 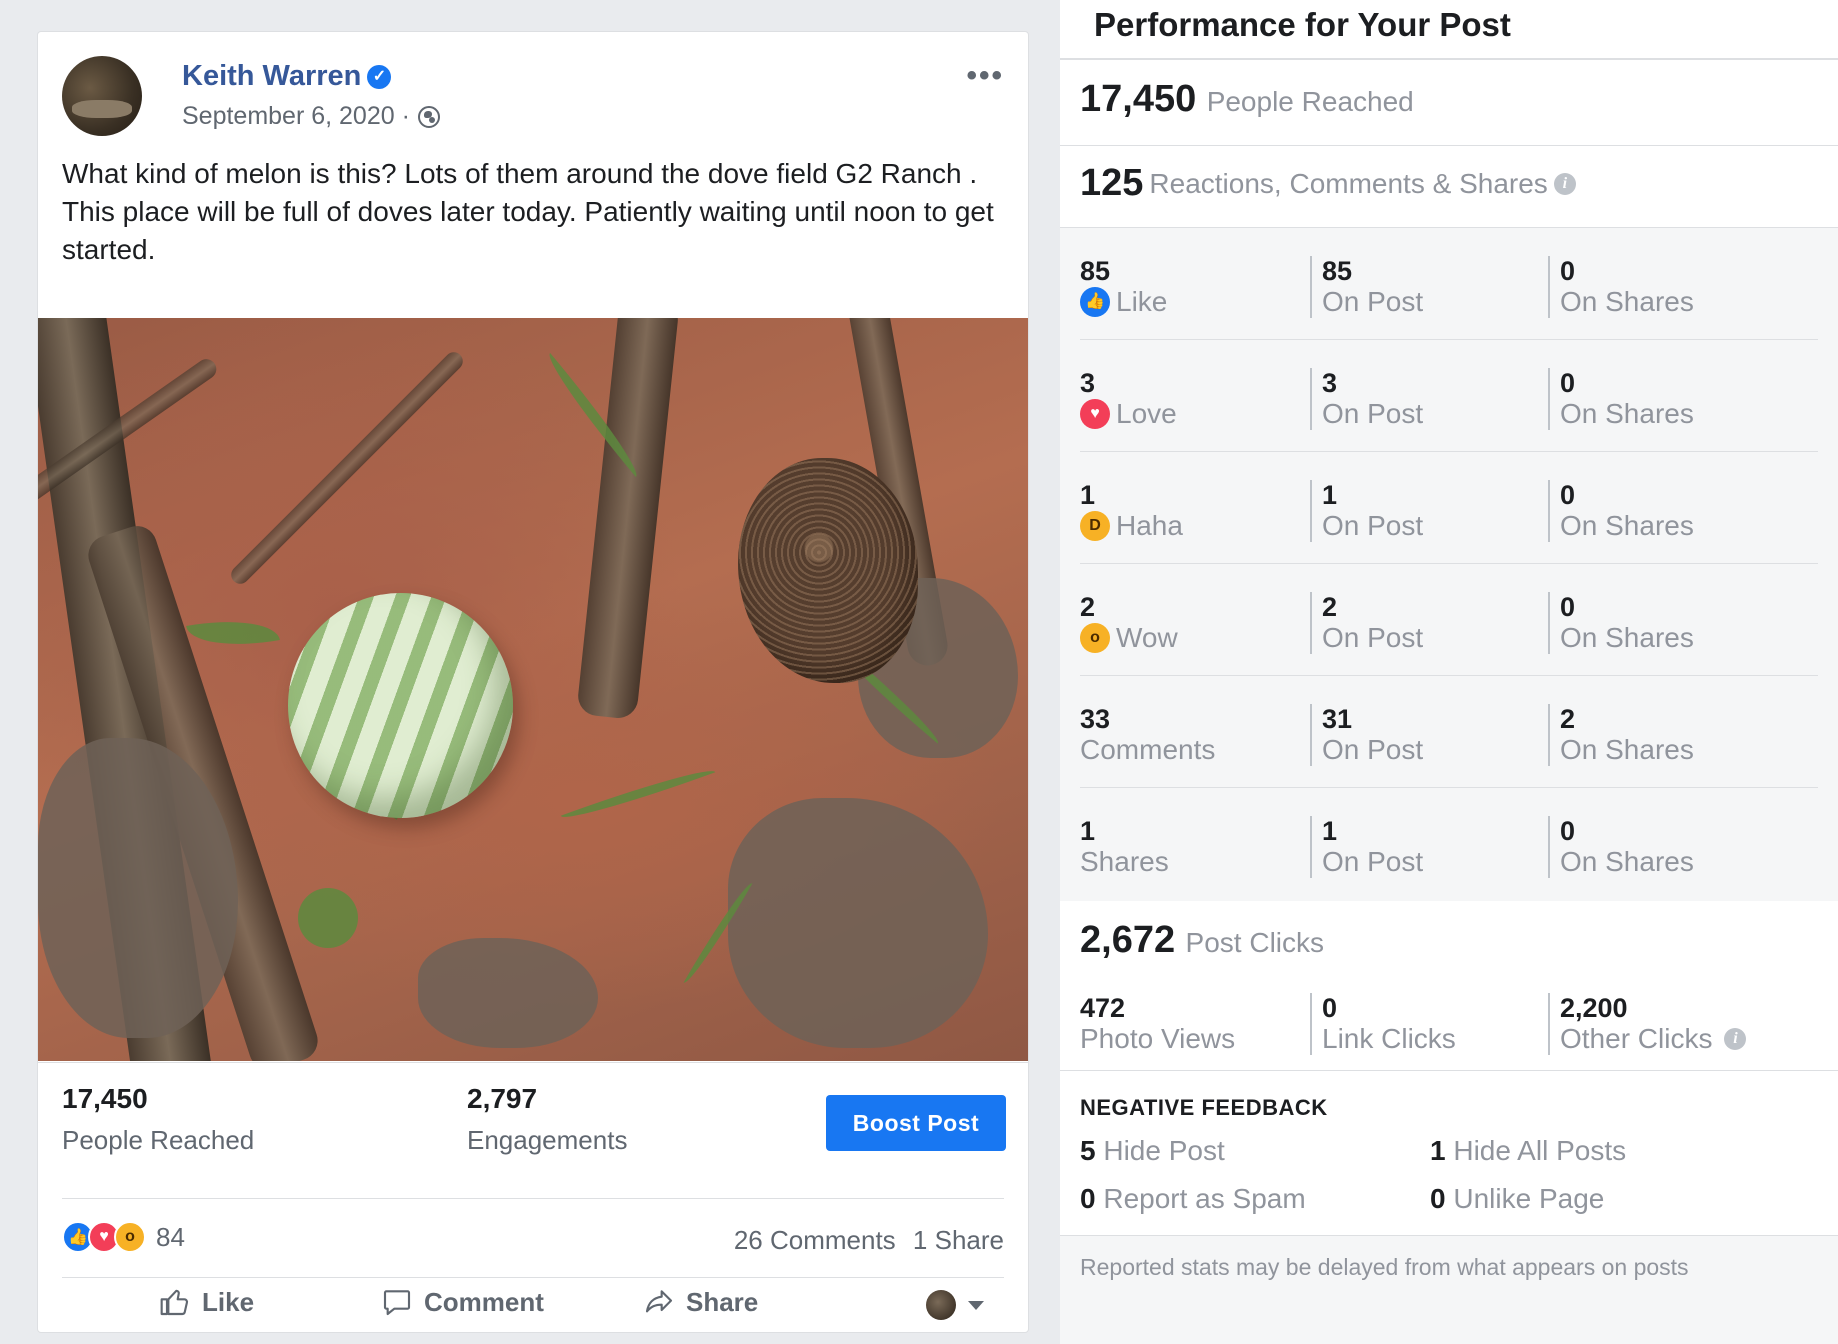 I want to click on globe-icon, so click(x=428, y=116).